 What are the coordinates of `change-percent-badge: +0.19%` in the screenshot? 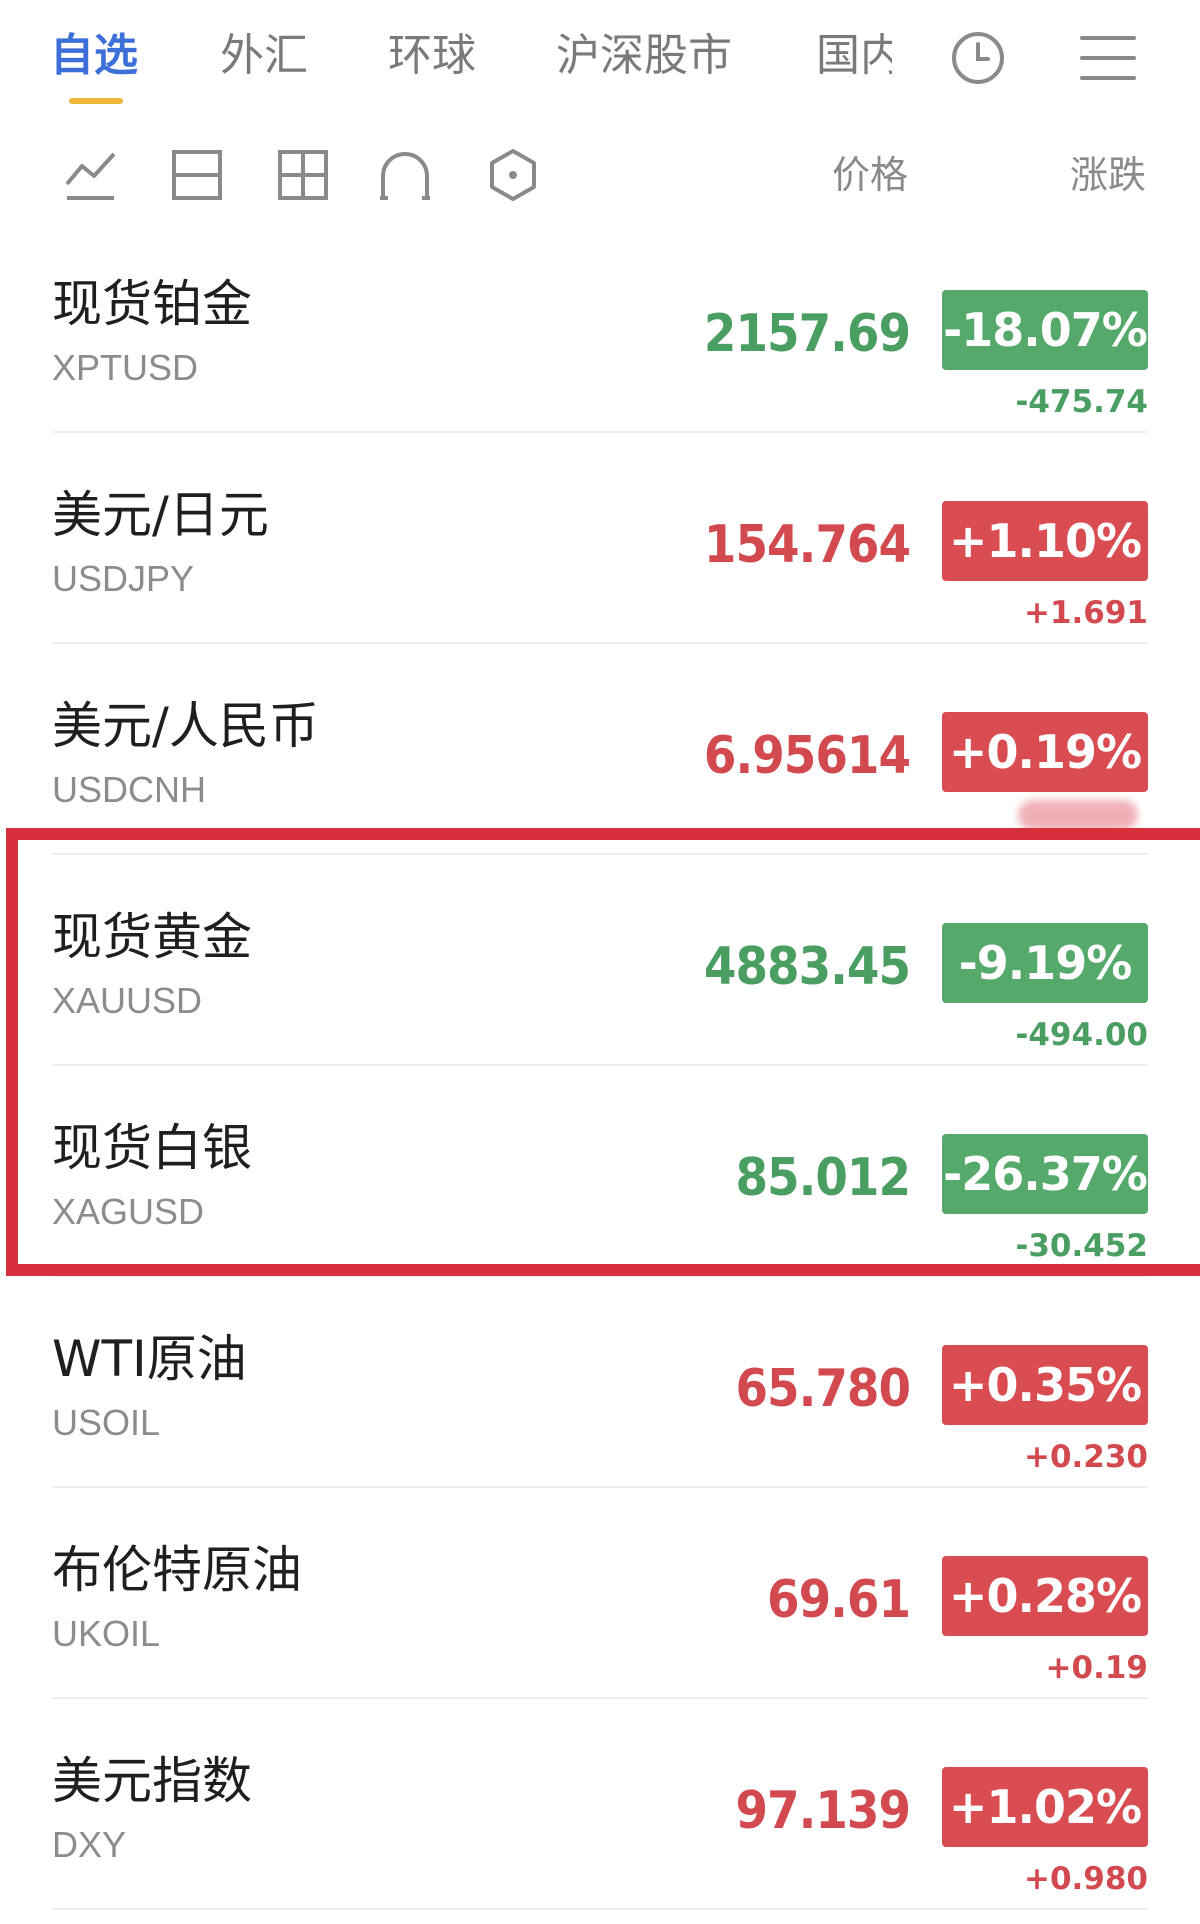 It's located at (1045, 752).